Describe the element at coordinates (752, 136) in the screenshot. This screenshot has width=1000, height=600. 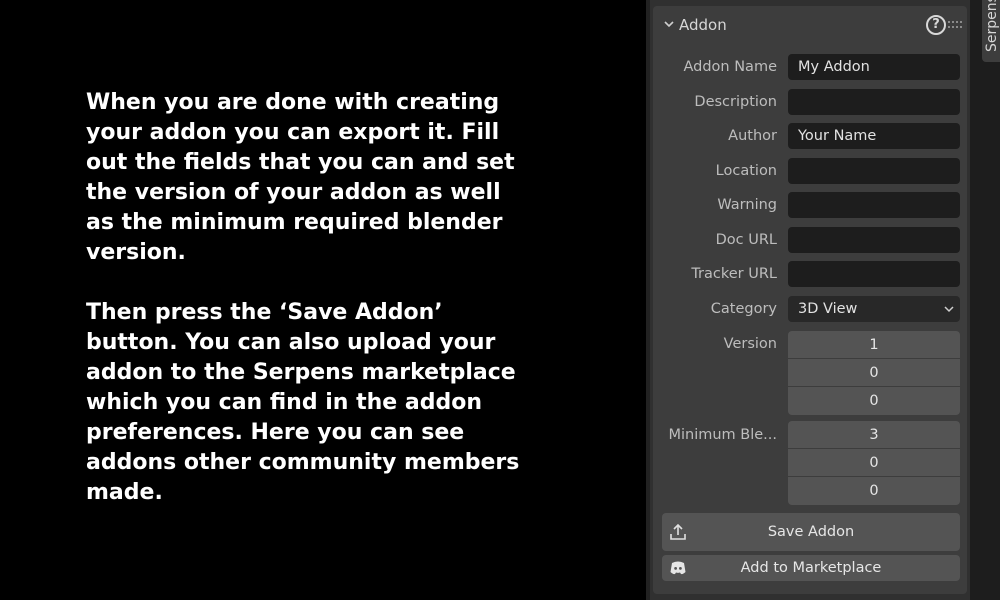
I see `author-label: Author` at that location.